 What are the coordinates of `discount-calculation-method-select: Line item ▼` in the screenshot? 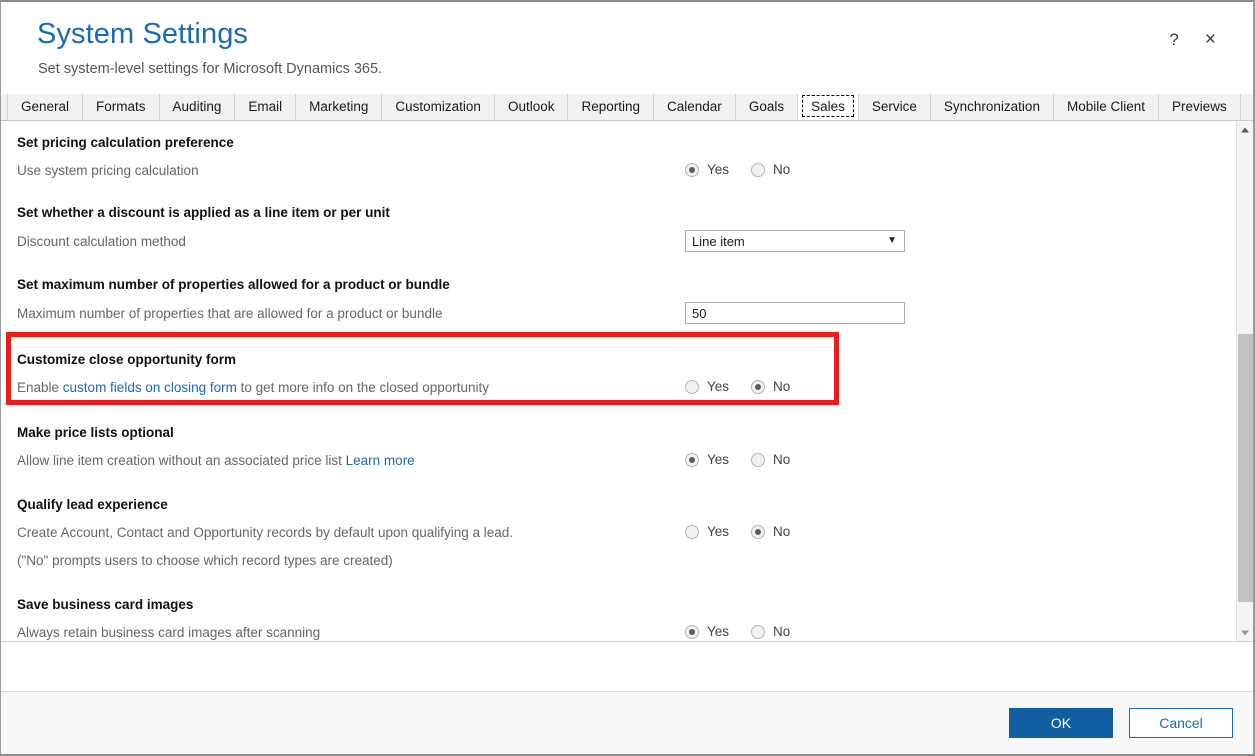 It's located at (795, 241).